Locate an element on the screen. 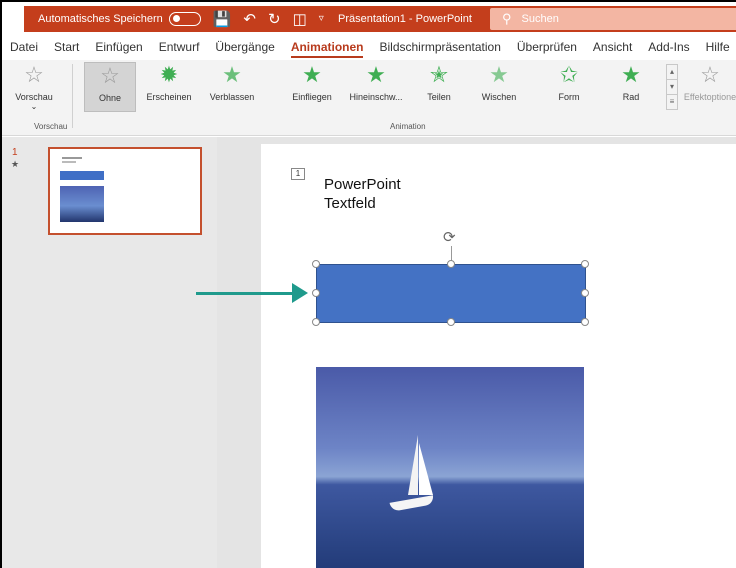 Image resolution: width=736 pixels, height=568 pixels. preview-button: ☆ Vorschau ⌄ is located at coordinates (34, 87).